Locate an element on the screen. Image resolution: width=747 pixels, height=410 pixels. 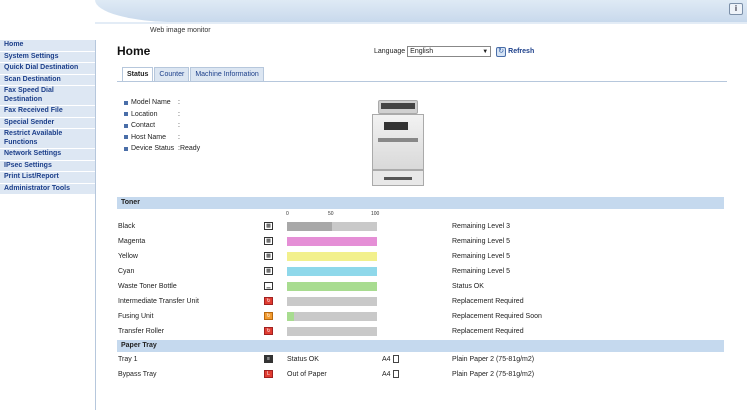
sidebar-item-quick-dial: Quick Dial Destination is located at coordinates (47, 69).